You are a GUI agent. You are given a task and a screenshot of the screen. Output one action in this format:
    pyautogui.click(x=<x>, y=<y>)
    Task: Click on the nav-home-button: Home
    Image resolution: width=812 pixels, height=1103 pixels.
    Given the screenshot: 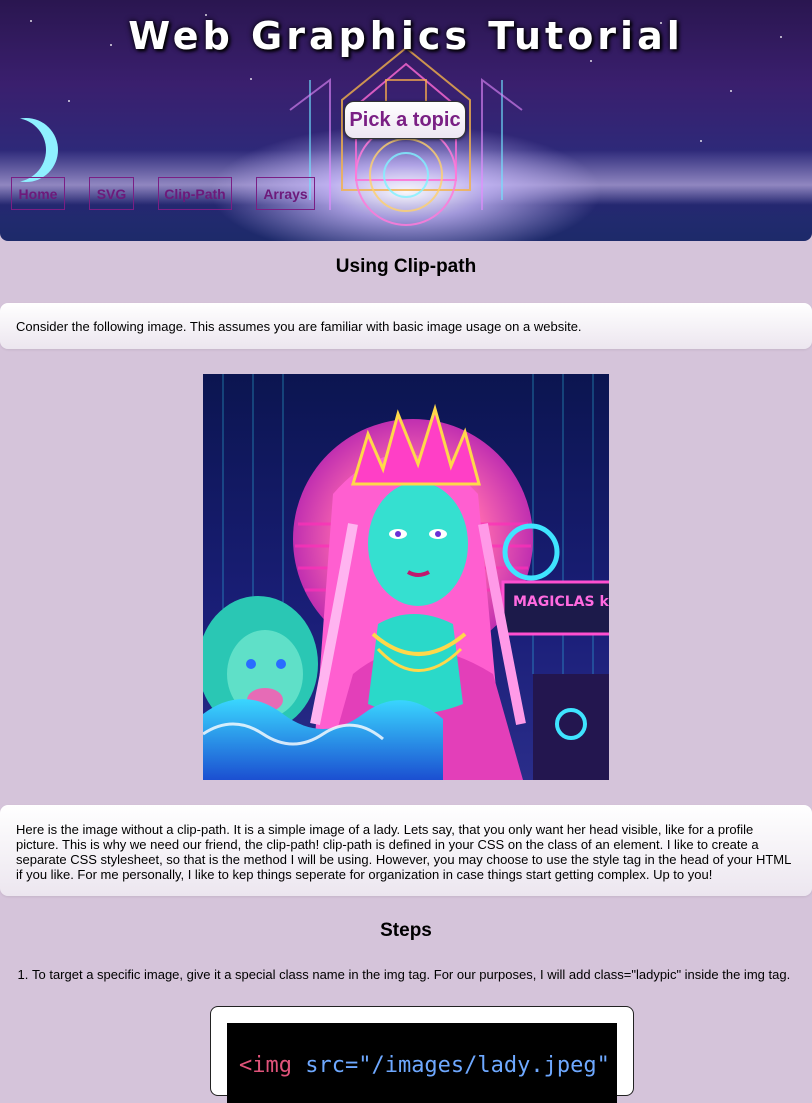 What is the action you would take?
    pyautogui.click(x=38, y=193)
    